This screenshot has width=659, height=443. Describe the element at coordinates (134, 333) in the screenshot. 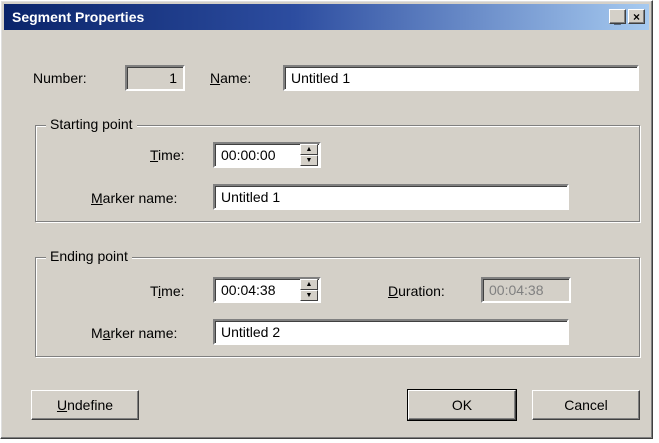

I see `end-marker-label: Marker name:` at that location.